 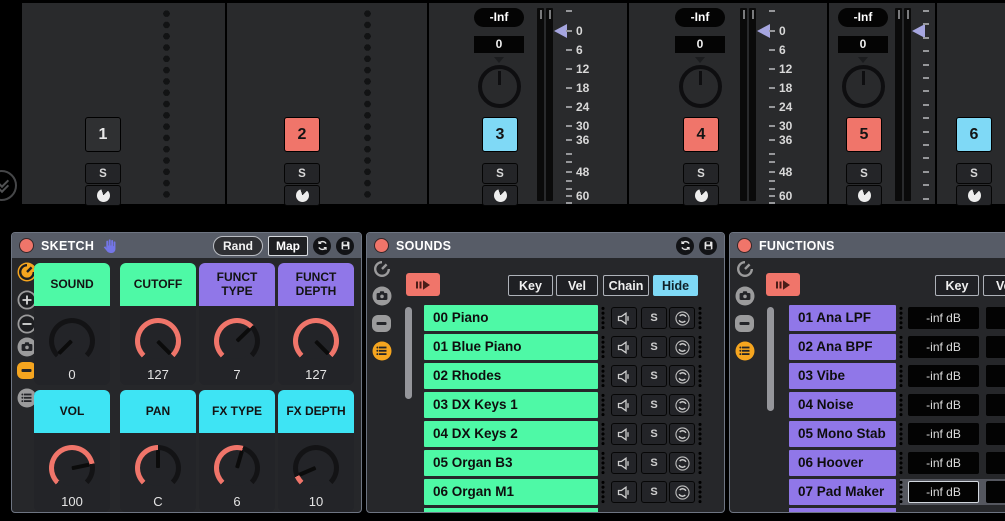 I want to click on chain-row-name: 05 Organ B3, so click(x=511, y=463).